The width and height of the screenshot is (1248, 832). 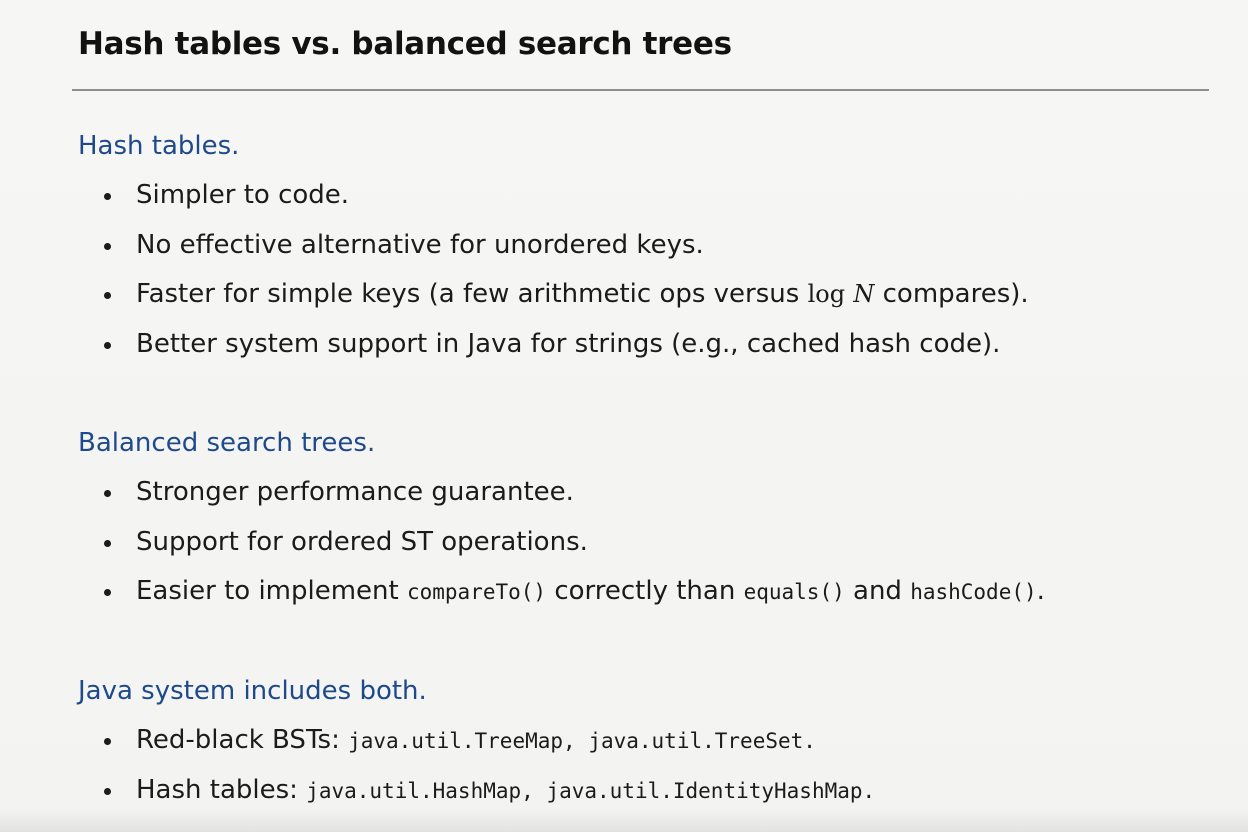 What do you see at coordinates (271, 591) in the screenshot?
I see `bullet-text-part: Easier to implement` at bounding box center [271, 591].